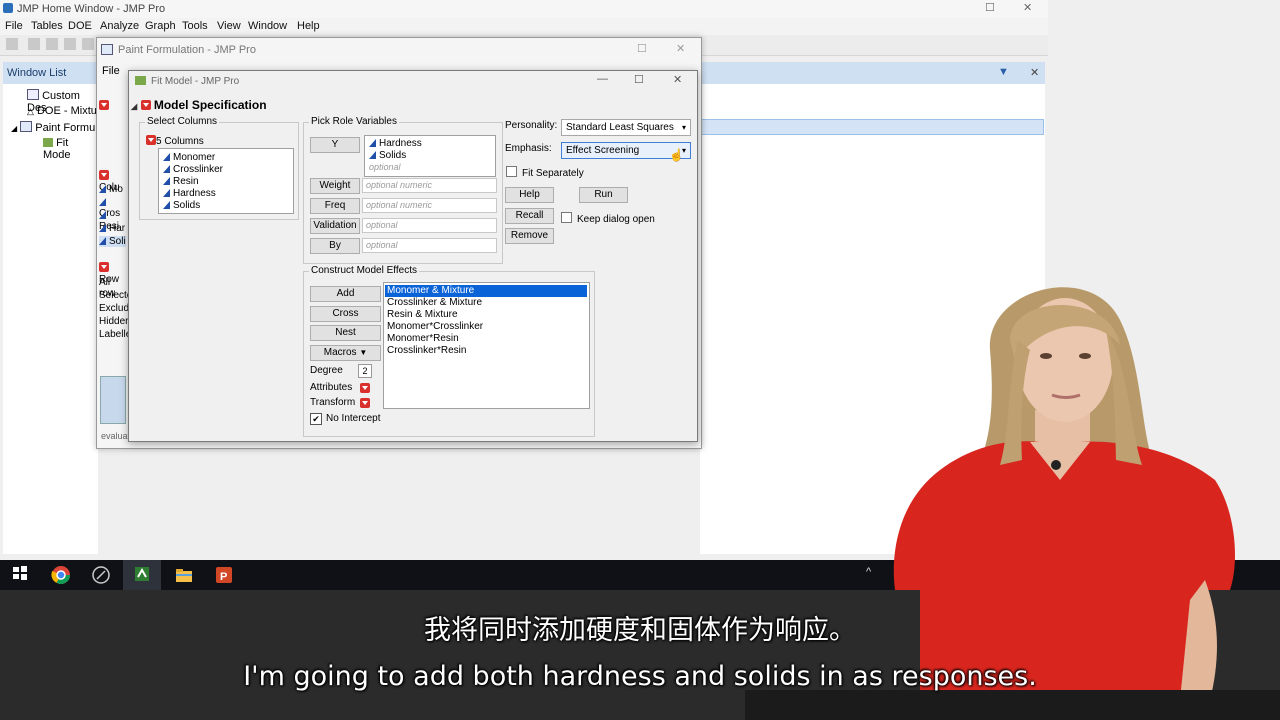  Describe the element at coordinates (626, 127) in the screenshot. I see `personality-dropdown: Standard Least Squares ▾` at that location.